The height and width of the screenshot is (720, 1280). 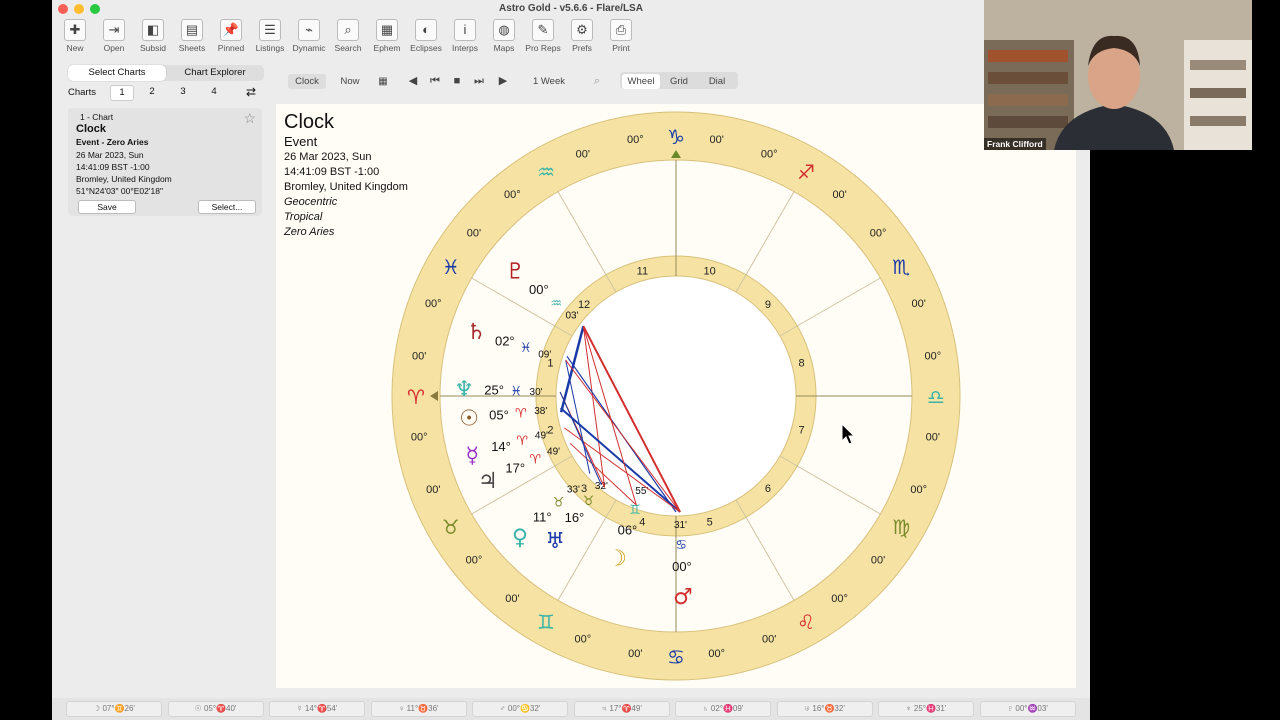 What do you see at coordinates (488, 481) in the screenshot?
I see `planet-glyph: ♃` at bounding box center [488, 481].